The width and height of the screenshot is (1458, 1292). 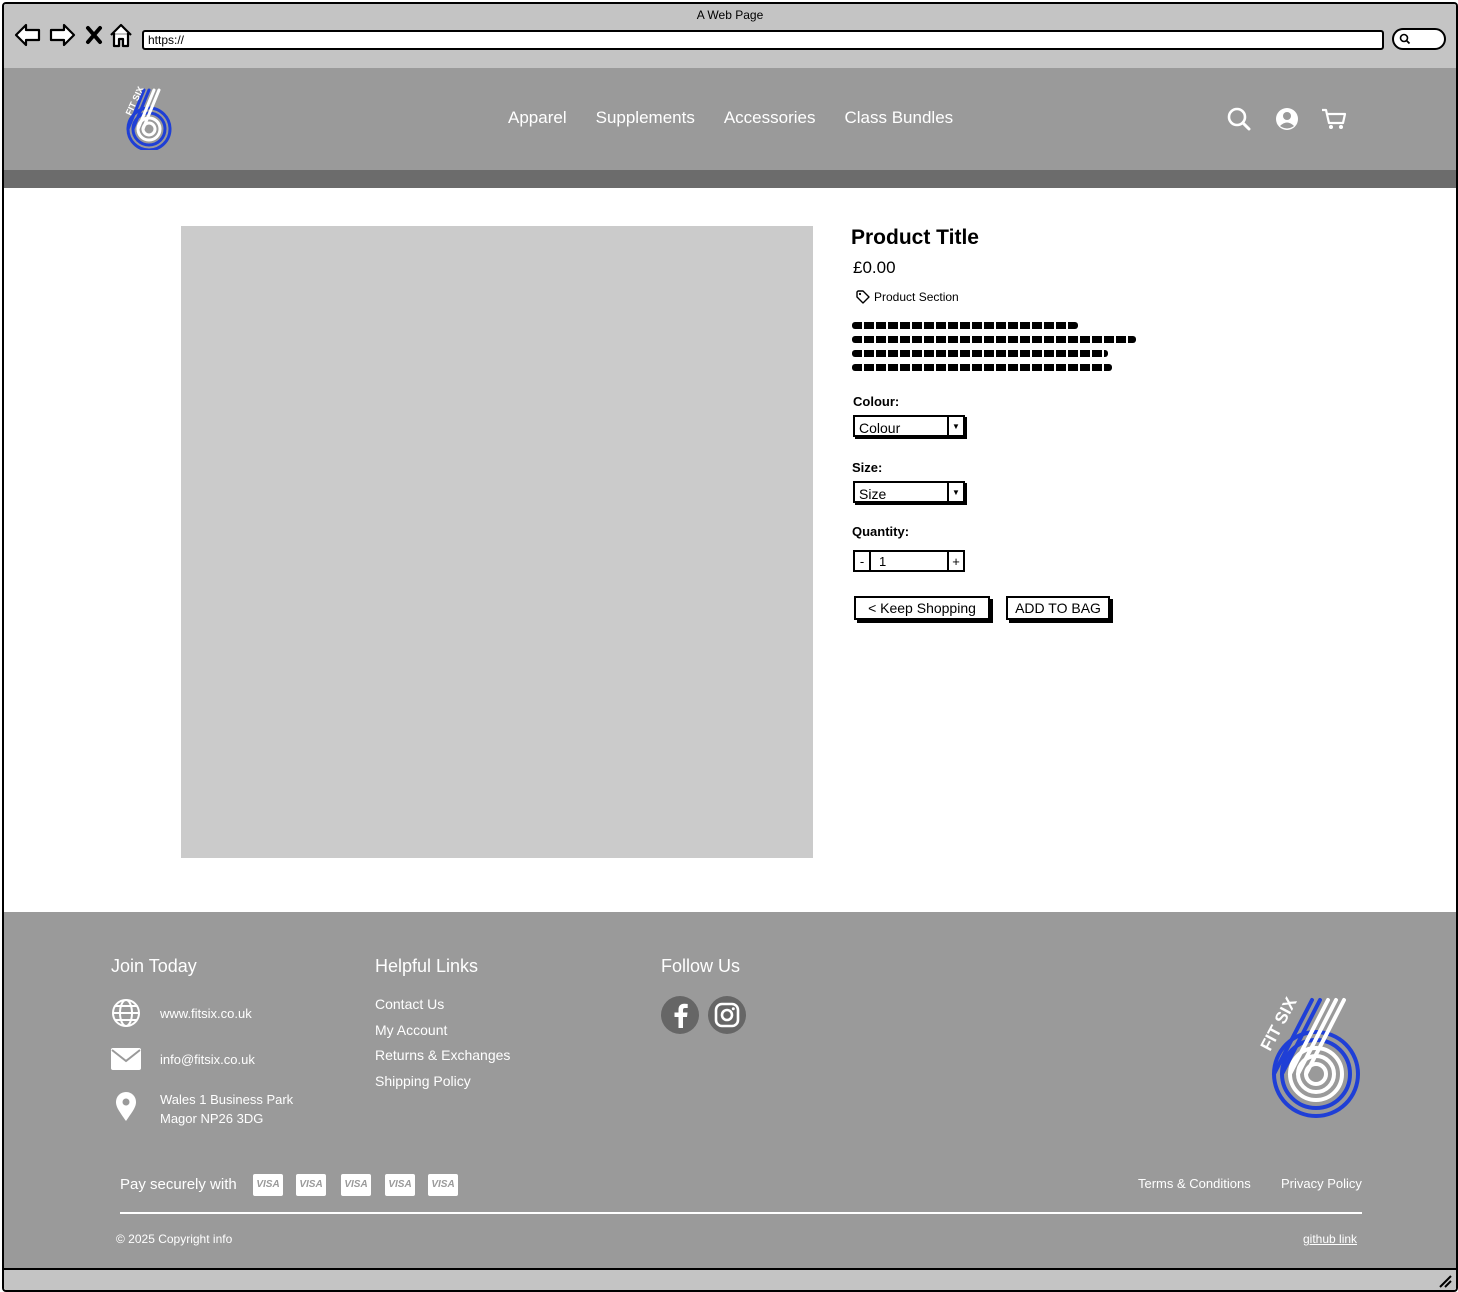 I want to click on privacy-link: Privacy Policy, so click(x=1321, y=1183).